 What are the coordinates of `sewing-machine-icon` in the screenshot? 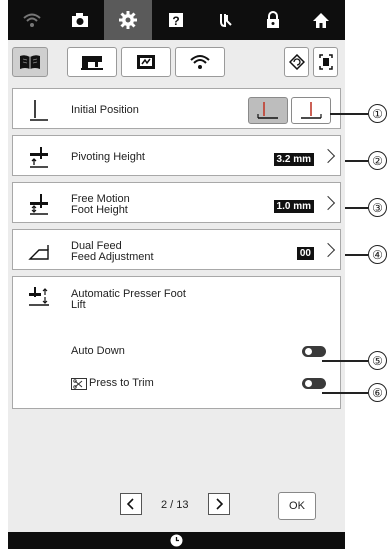 It's located at (92, 63).